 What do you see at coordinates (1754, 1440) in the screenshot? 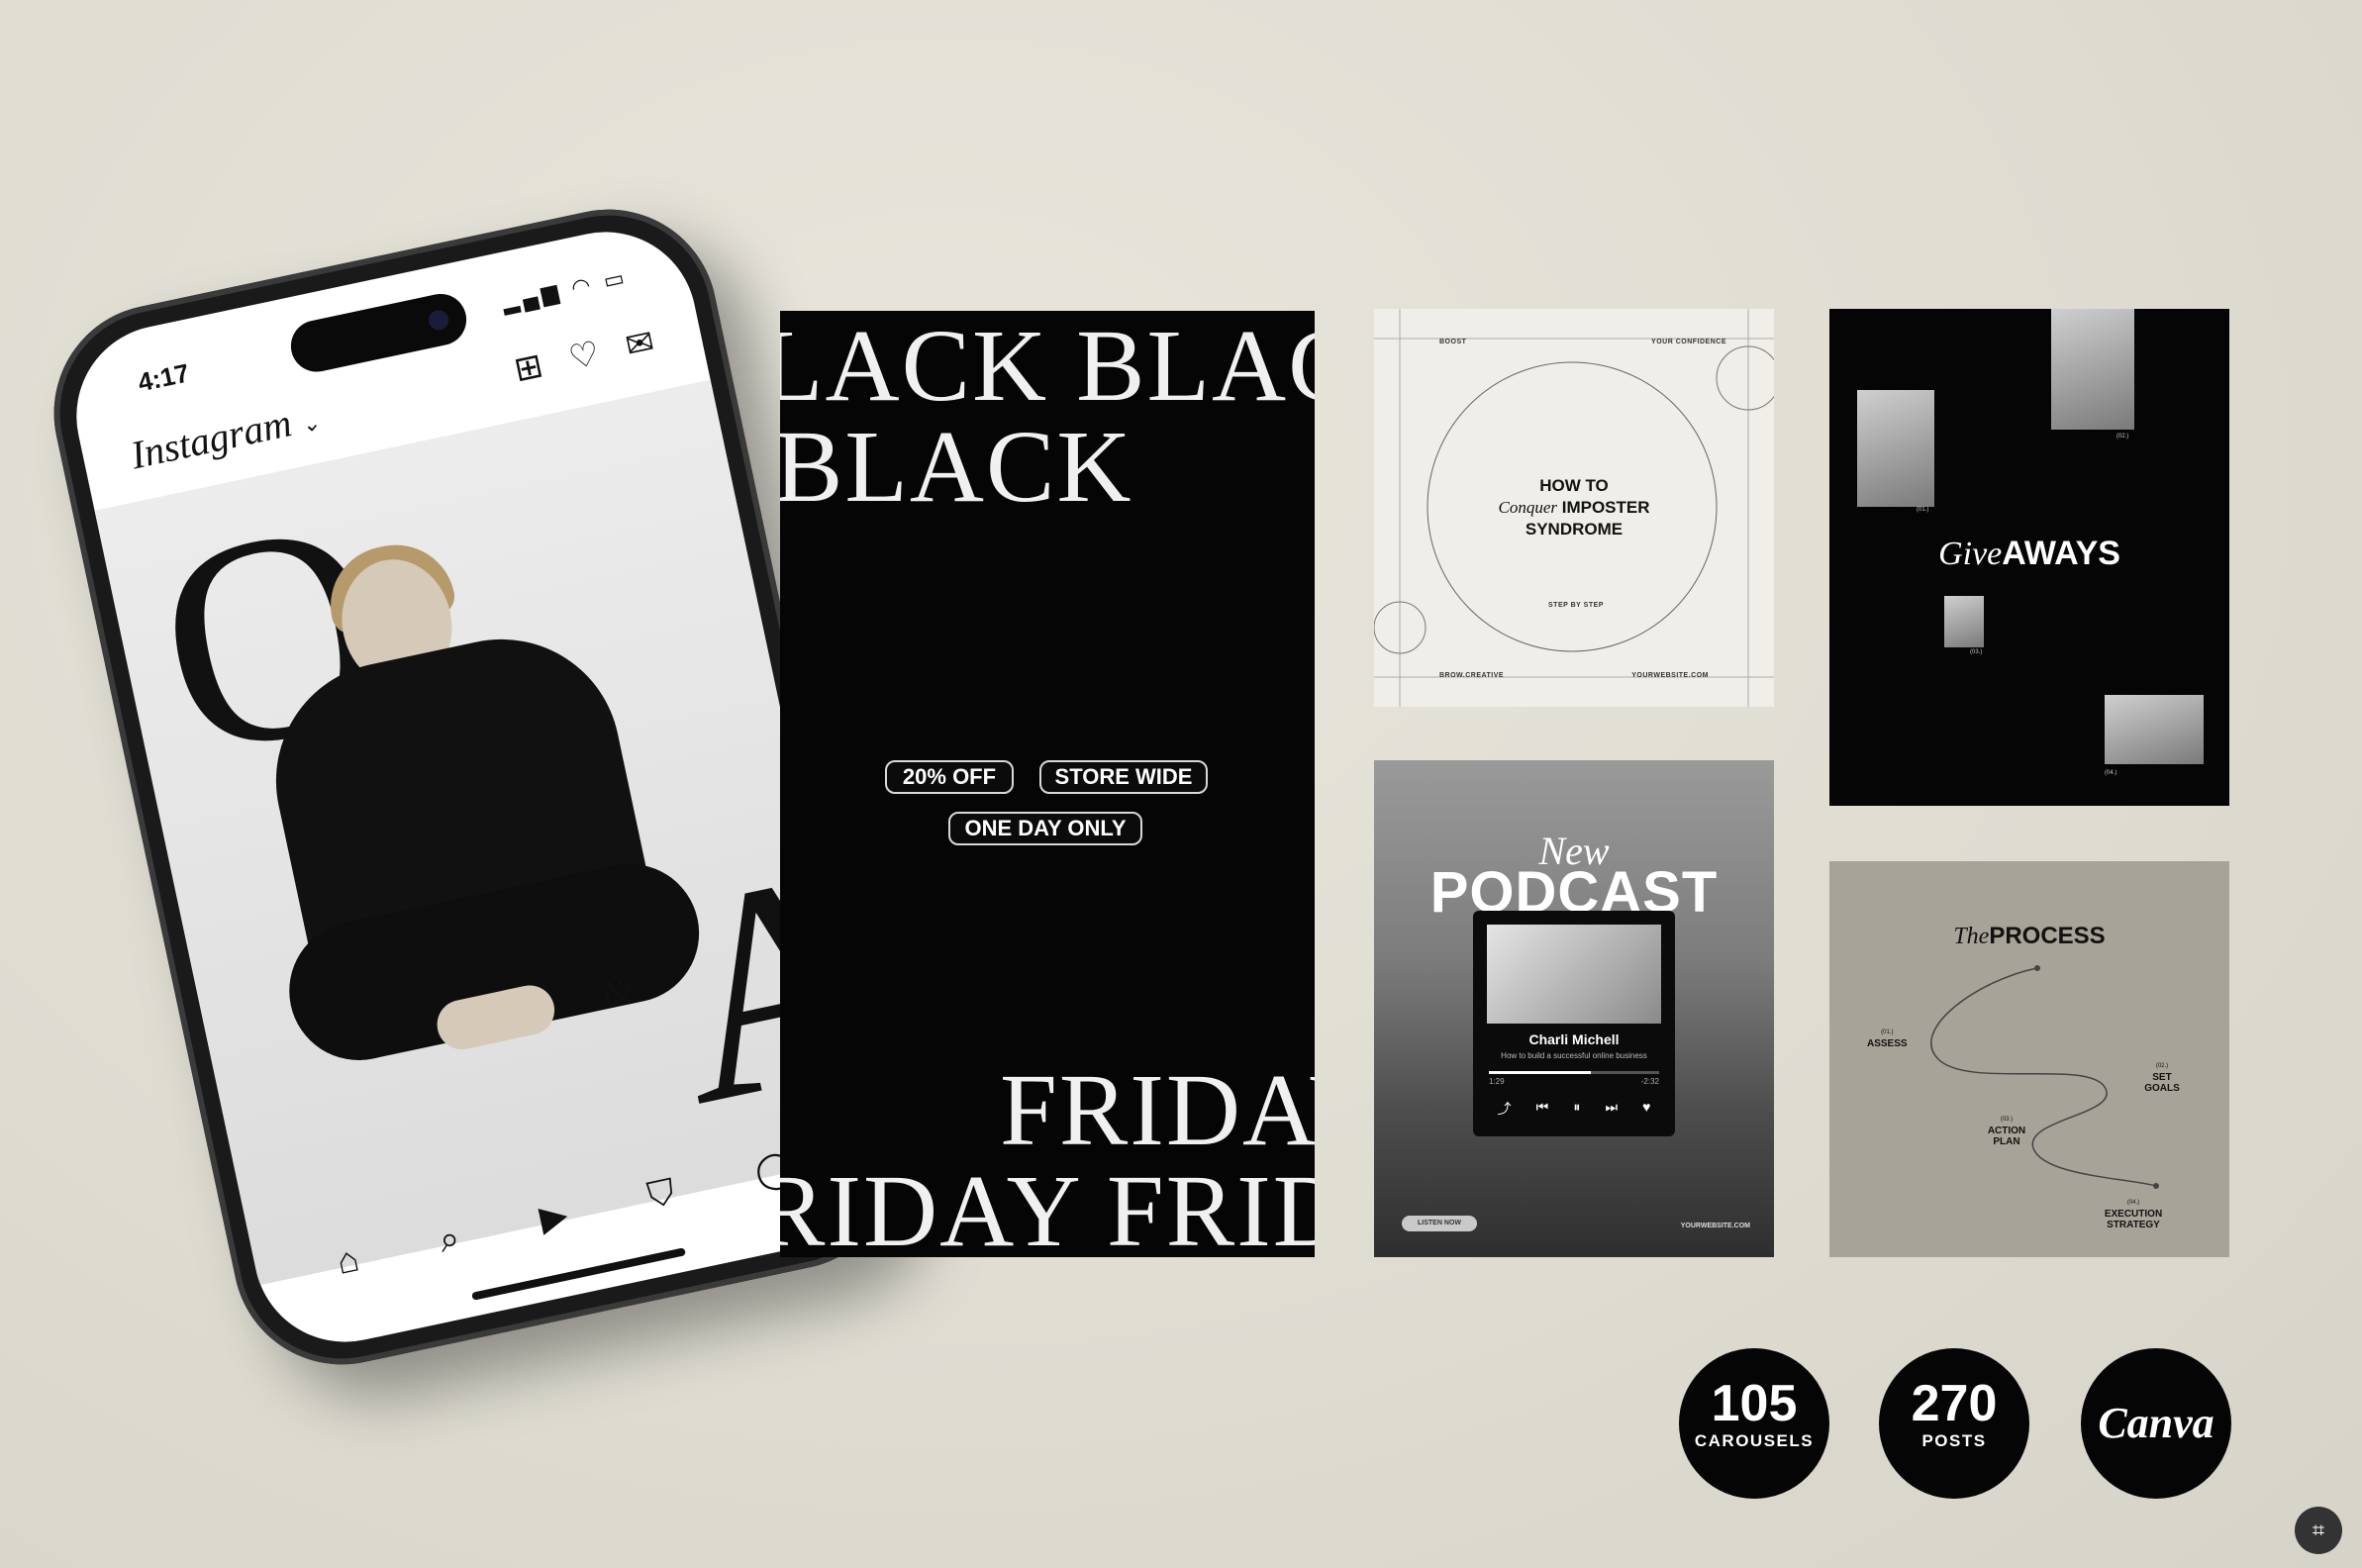
I see `carousels-label: CAROUSELS` at bounding box center [1754, 1440].